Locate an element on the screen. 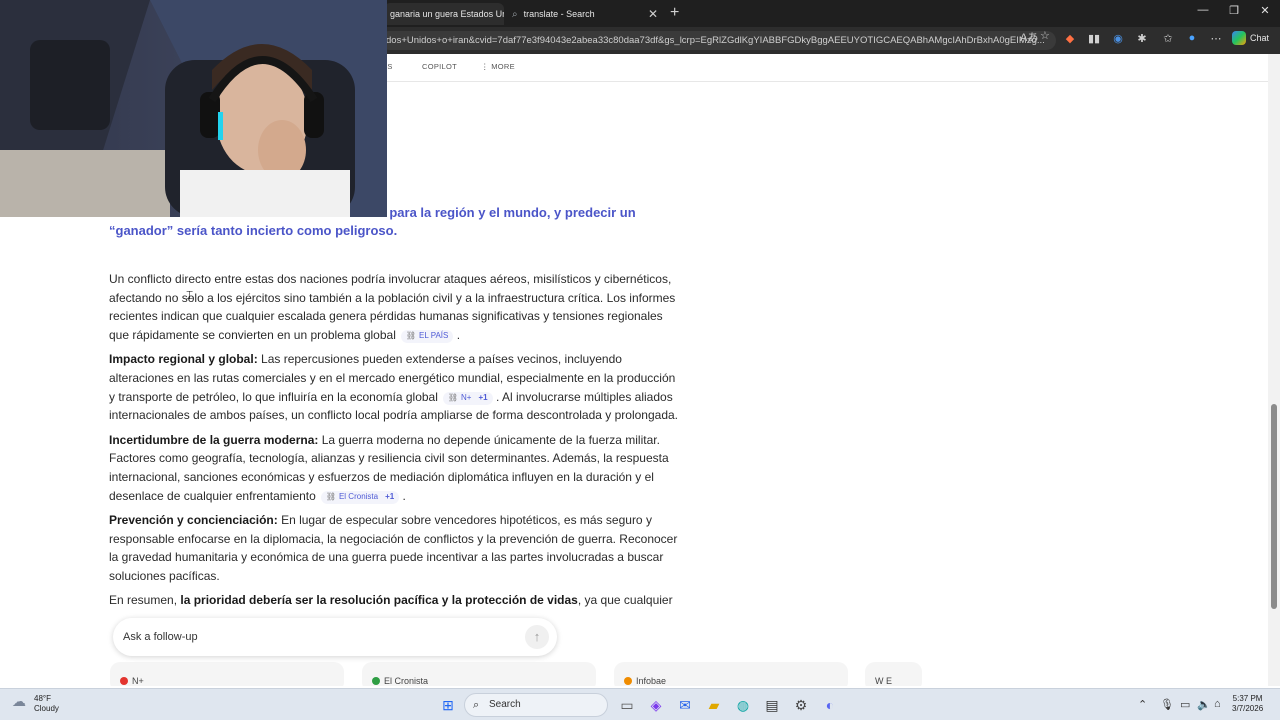 Image resolution: width=1280 pixels, height=720 pixels. citation-chip: ⛓ El Cronista +1 is located at coordinates (360, 497).